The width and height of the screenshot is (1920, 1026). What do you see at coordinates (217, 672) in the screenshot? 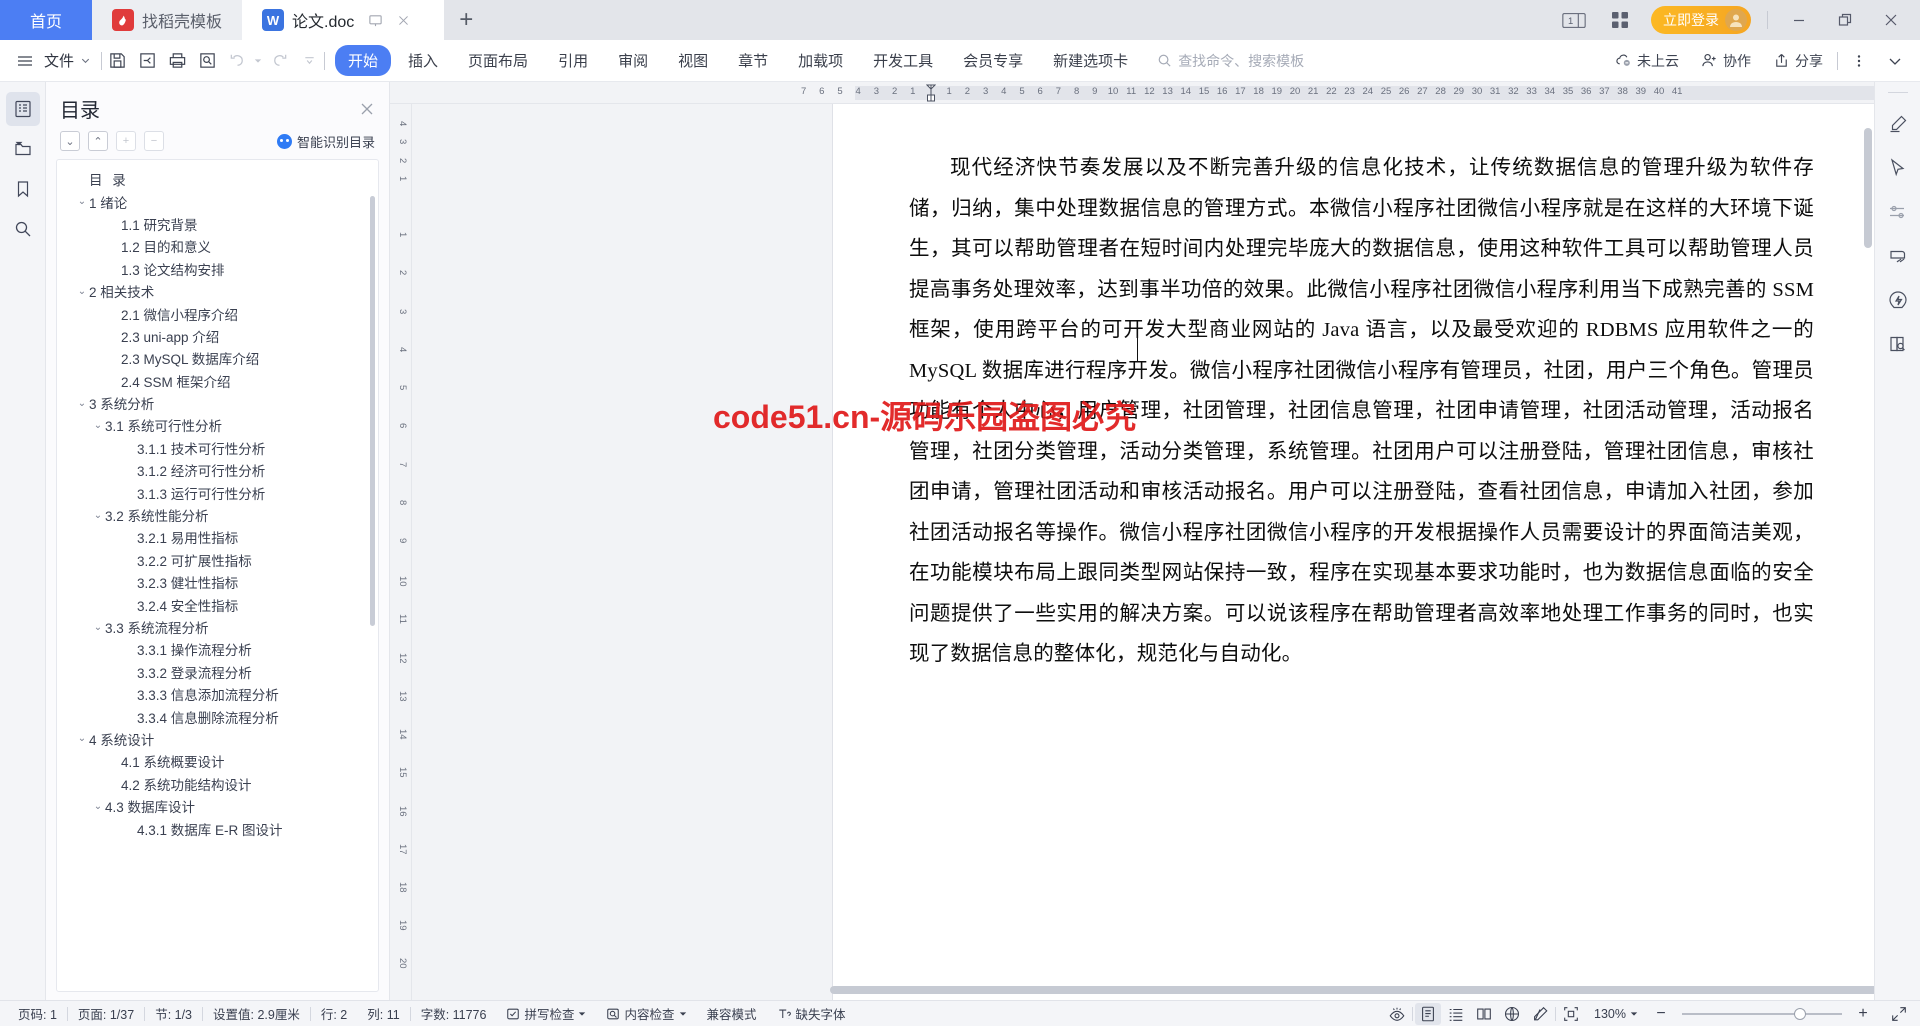
I see `toc-item: 3.3.2 登录流程分析` at bounding box center [217, 672].